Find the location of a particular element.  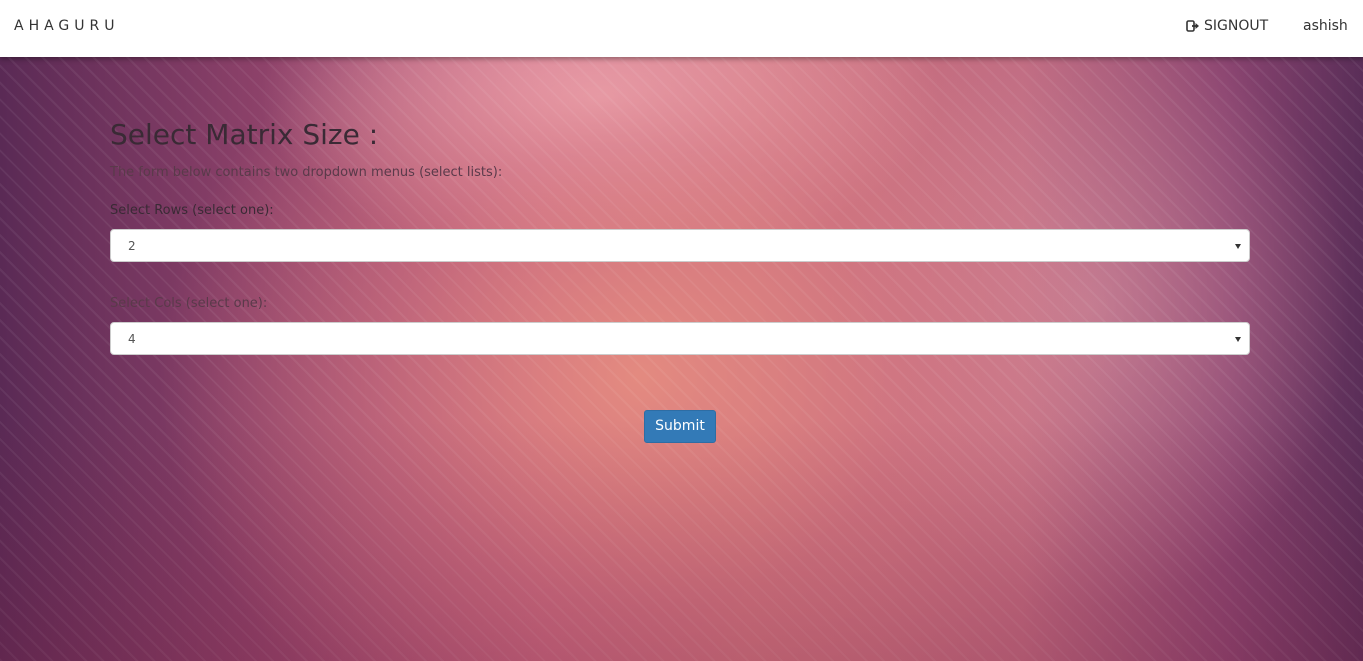

sign-out-icon is located at coordinates (1192, 26).